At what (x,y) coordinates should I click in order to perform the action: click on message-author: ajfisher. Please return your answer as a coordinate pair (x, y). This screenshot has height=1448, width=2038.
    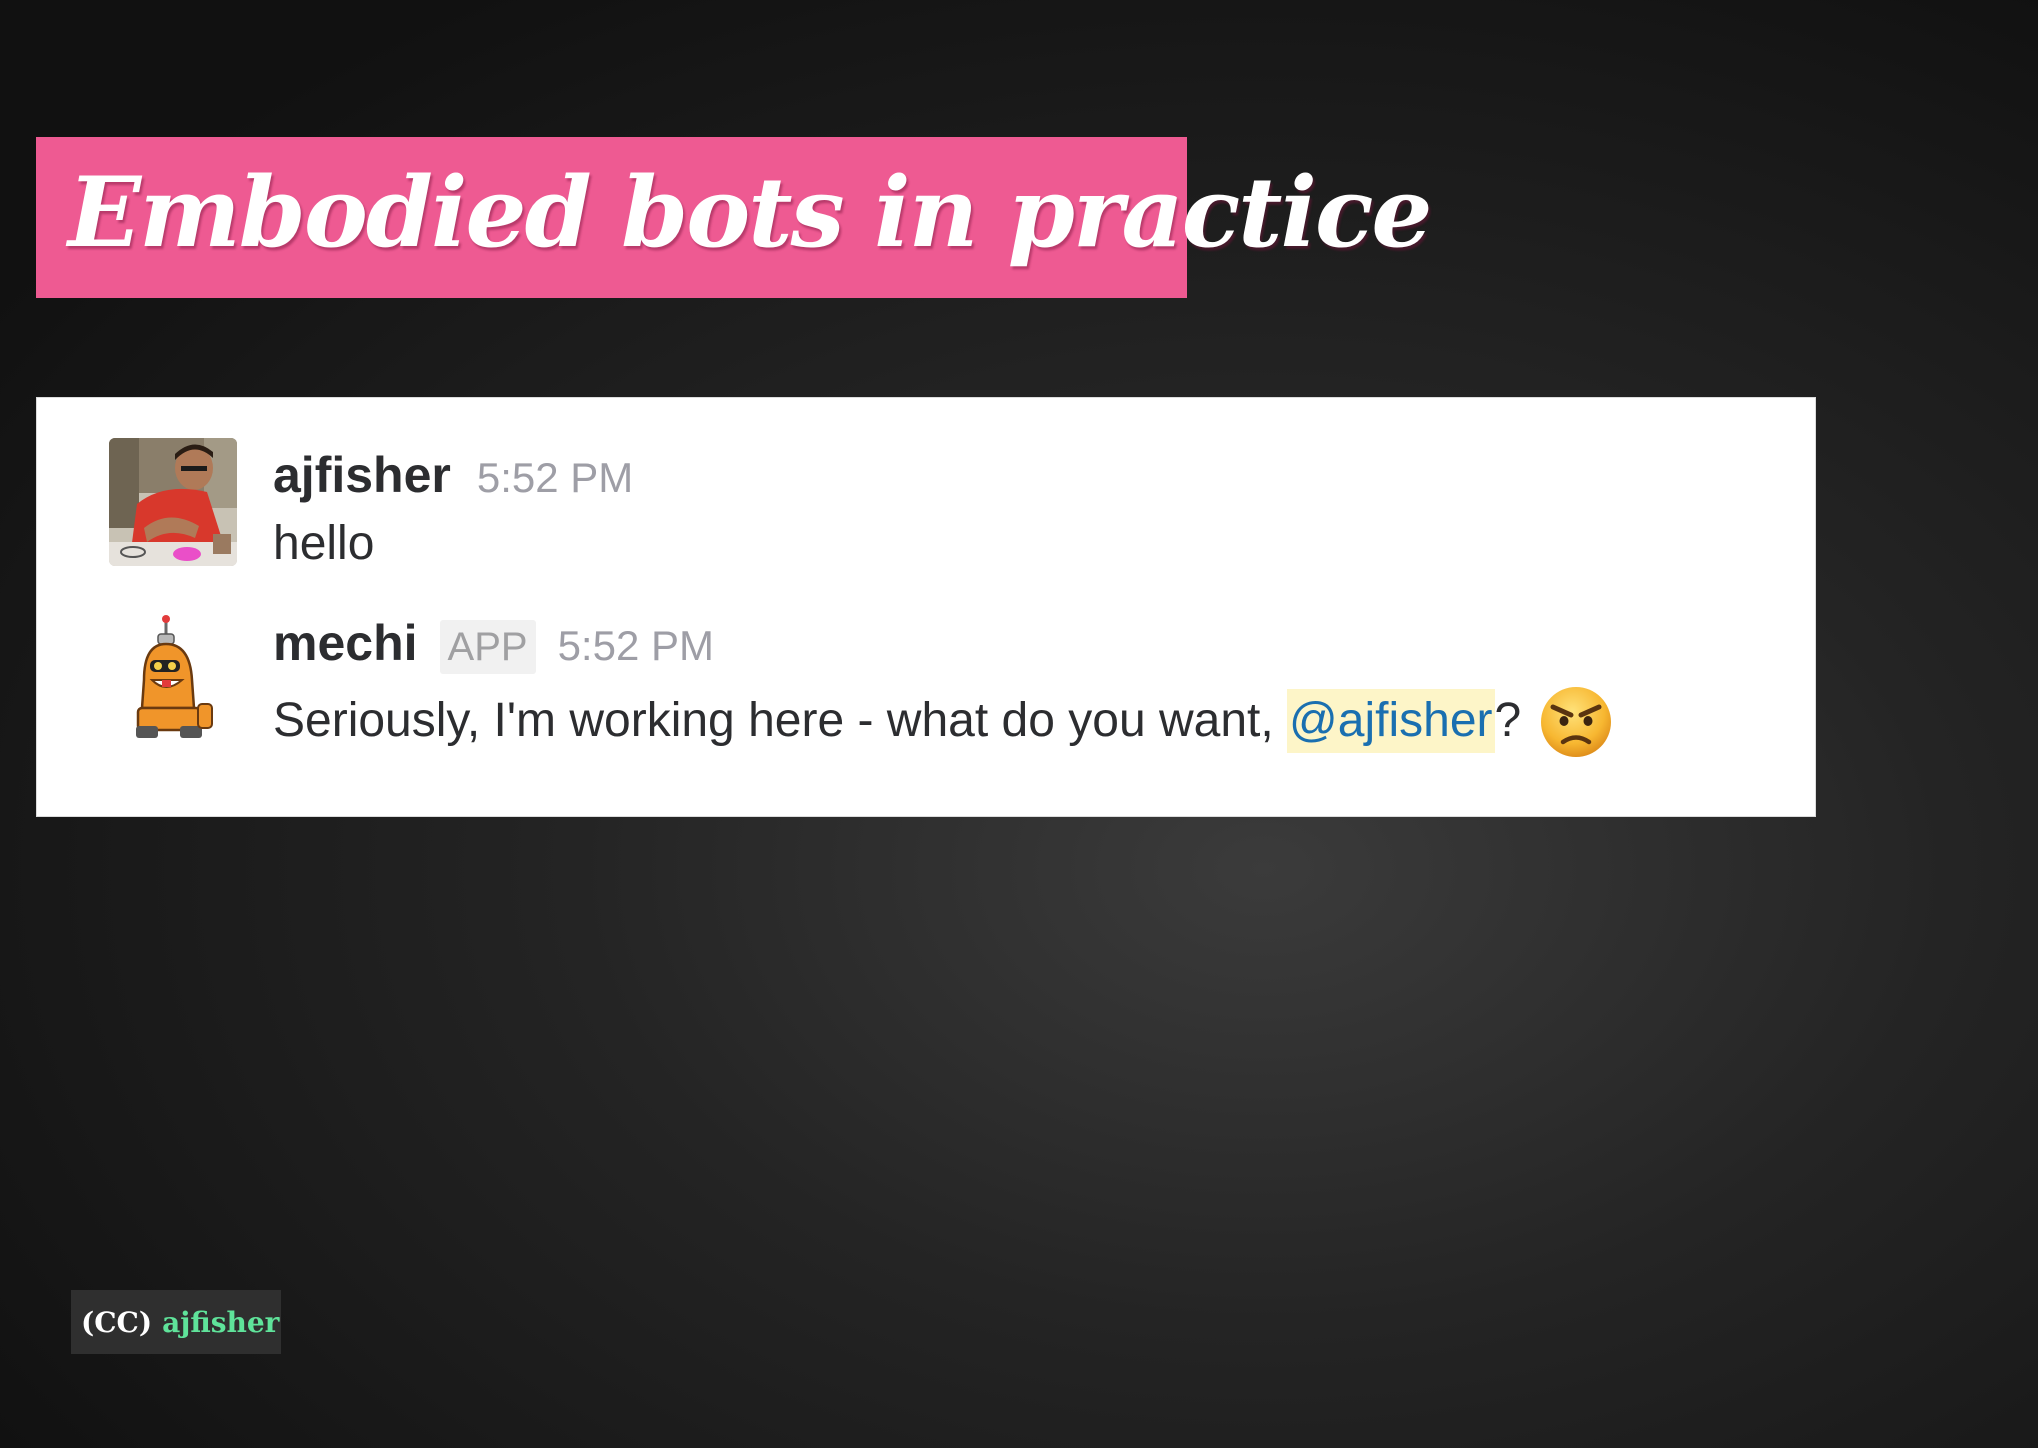
    Looking at the image, I should click on (362, 475).